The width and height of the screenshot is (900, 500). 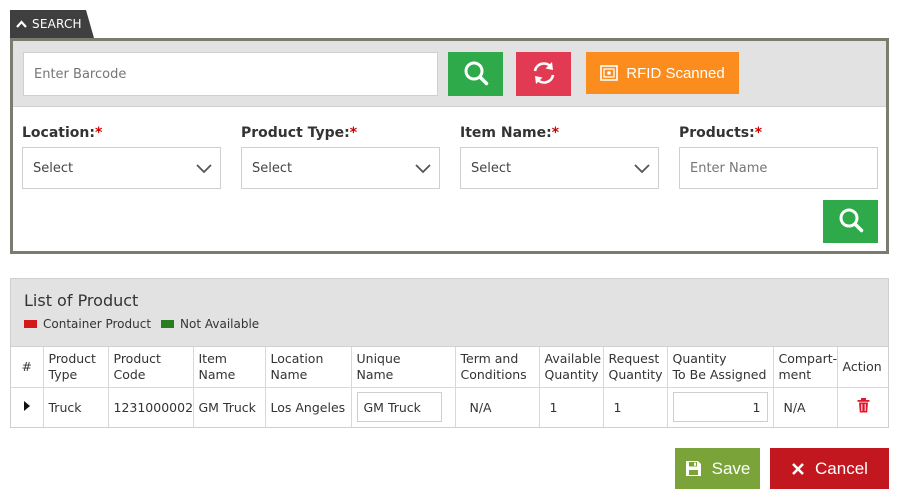 What do you see at coordinates (841, 468) in the screenshot?
I see `cancel-button-label: Cancel` at bounding box center [841, 468].